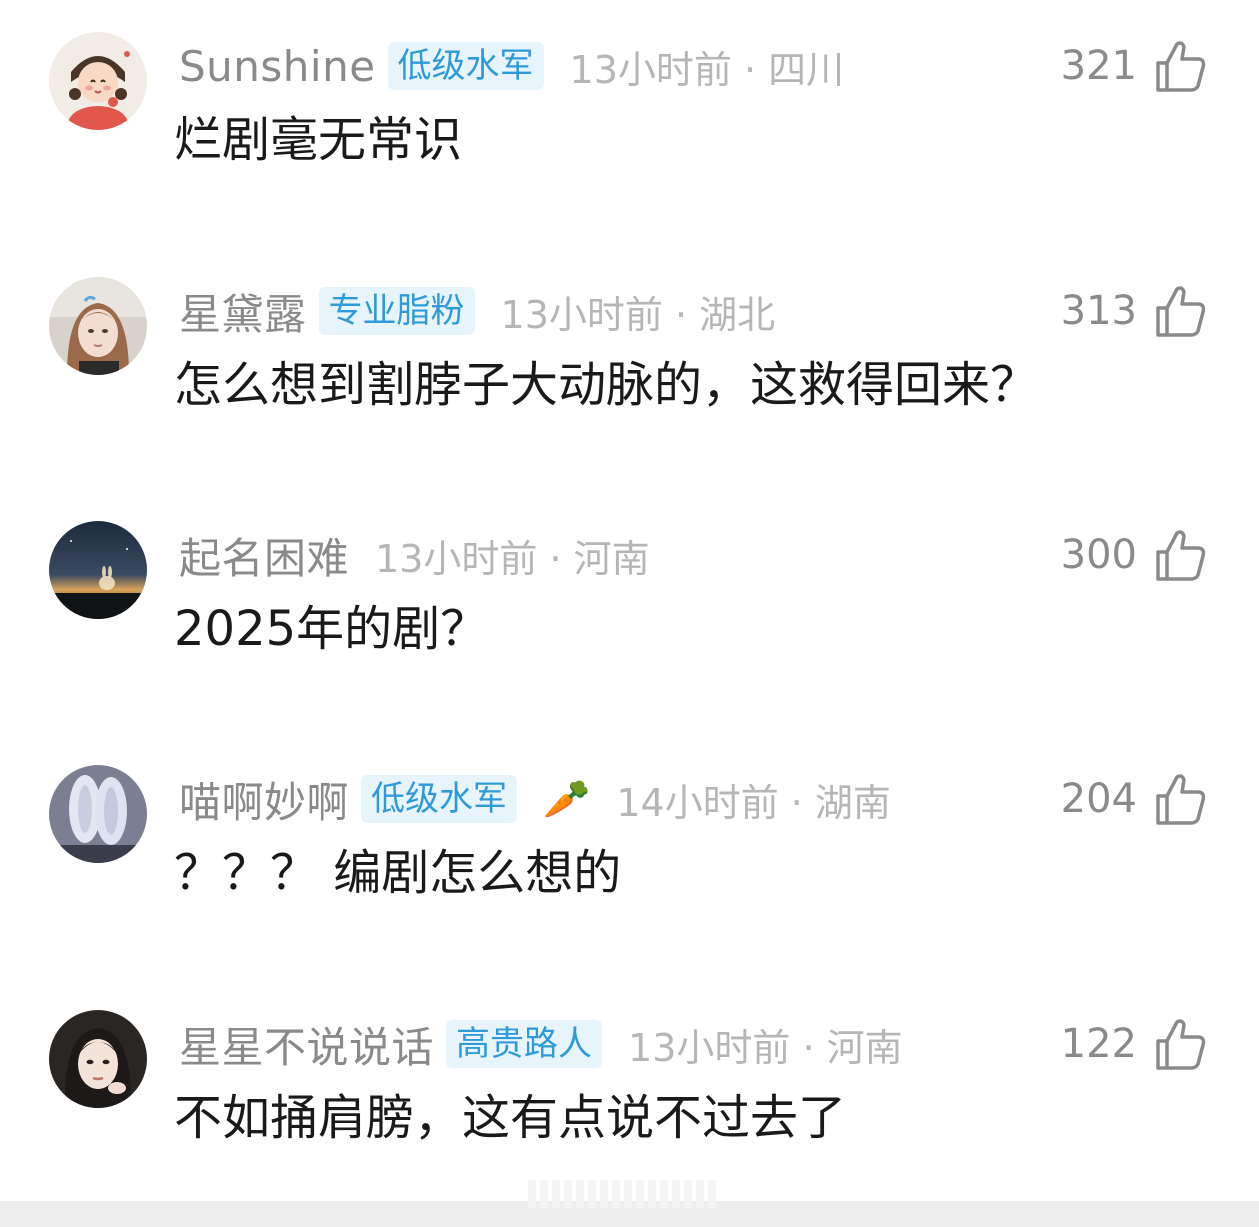  I want to click on username: 喵啊妙啊, so click(264, 799).